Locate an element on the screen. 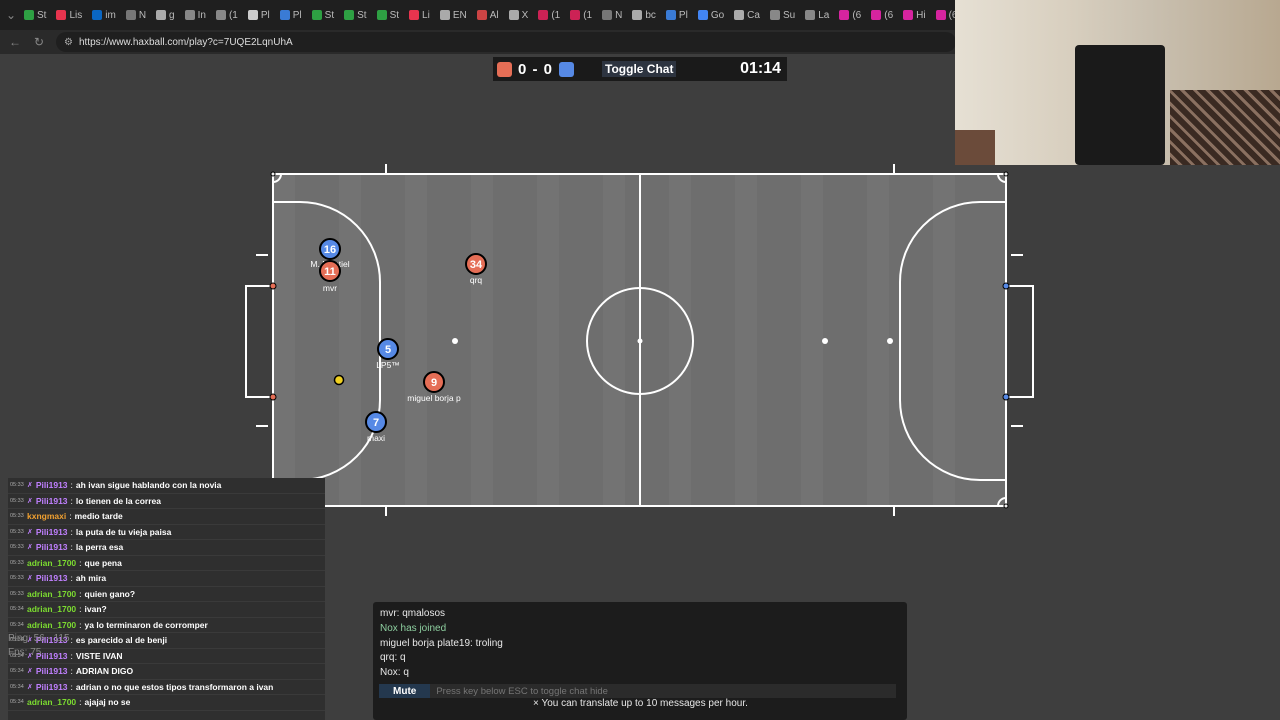 Image resolution: width=1280 pixels, height=720 pixels. tab-label: N is located at coordinates (619, 15).